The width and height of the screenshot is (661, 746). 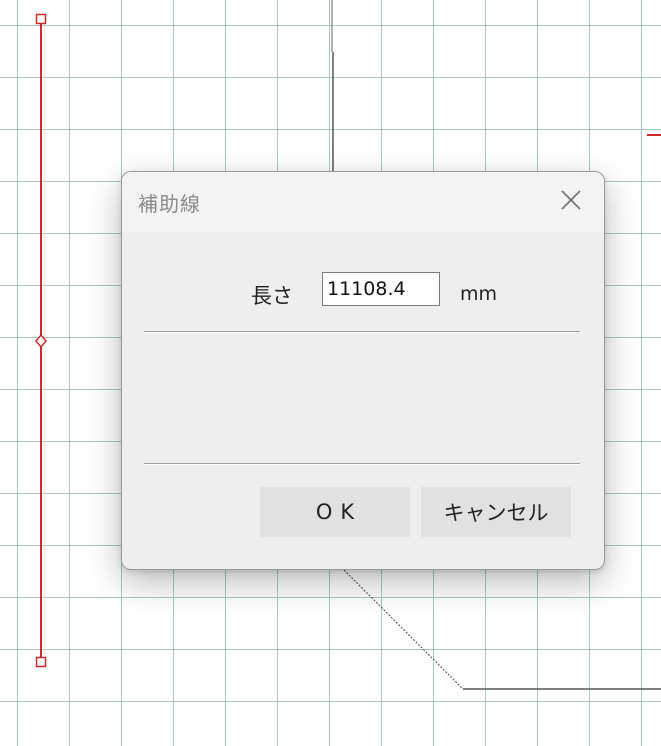 I want to click on unit-label: mm, so click(x=479, y=294).